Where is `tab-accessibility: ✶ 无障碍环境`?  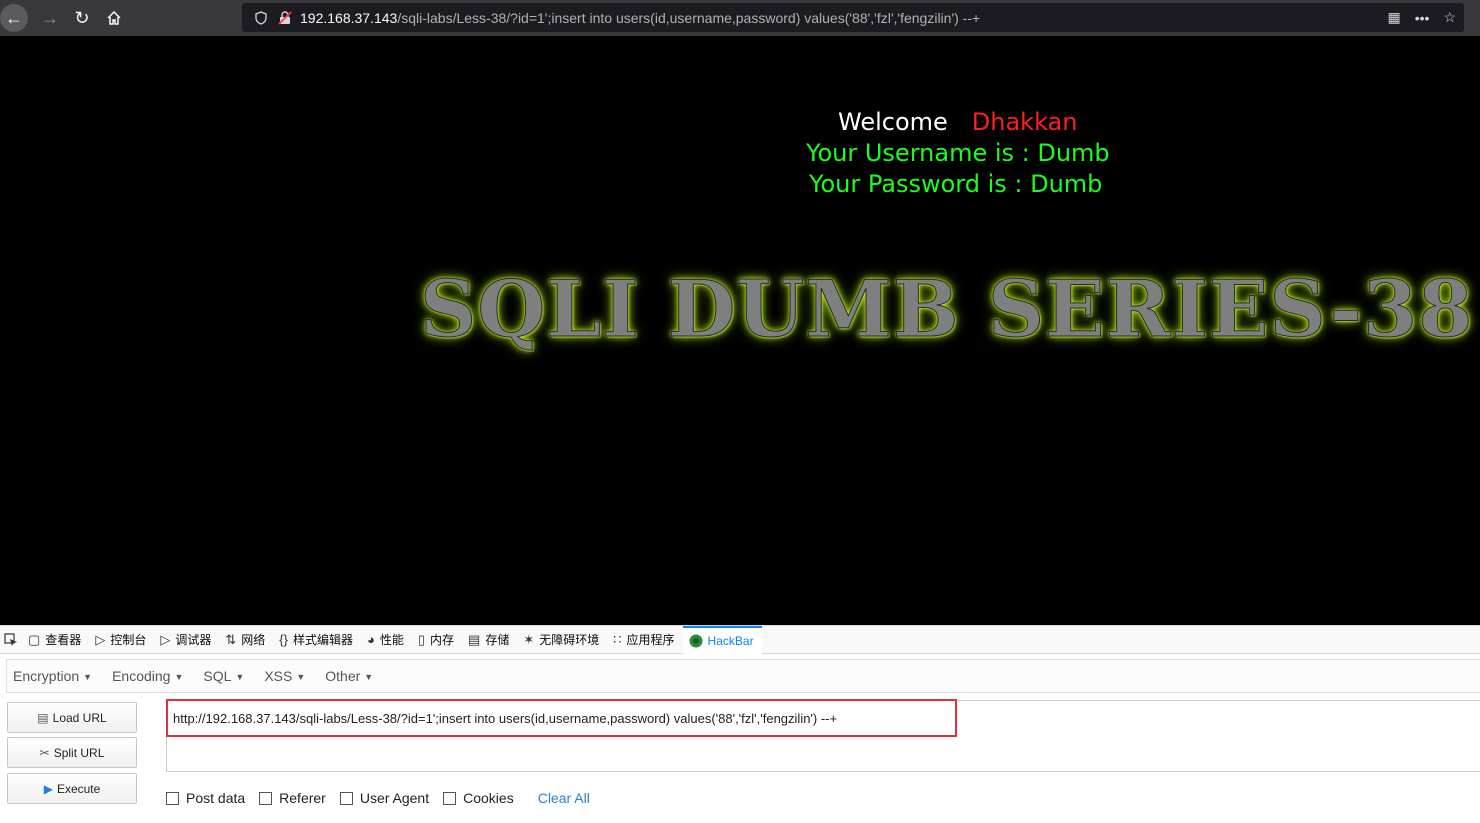 tab-accessibility: ✶ 无障碍环境 is located at coordinates (562, 640).